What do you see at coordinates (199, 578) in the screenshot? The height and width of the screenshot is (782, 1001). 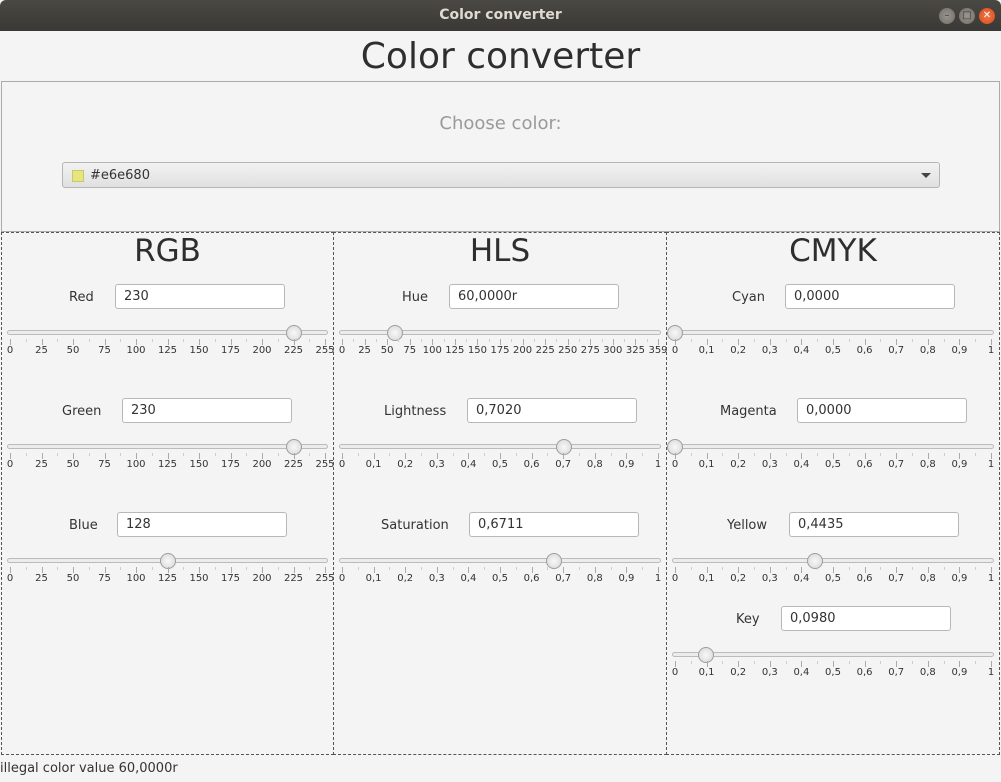 I see `slider-tick-label: 150` at bounding box center [199, 578].